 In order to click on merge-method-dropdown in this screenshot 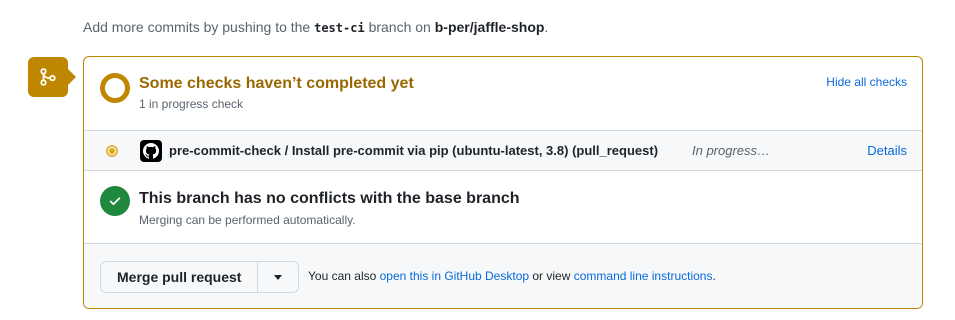, I will do `click(278, 277)`.